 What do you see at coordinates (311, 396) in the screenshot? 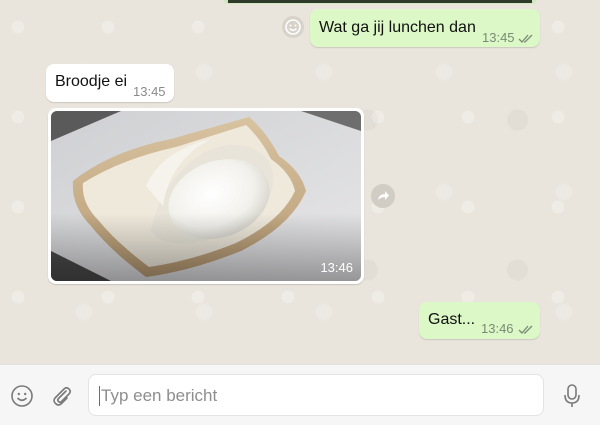
I see `message-input` at bounding box center [311, 396].